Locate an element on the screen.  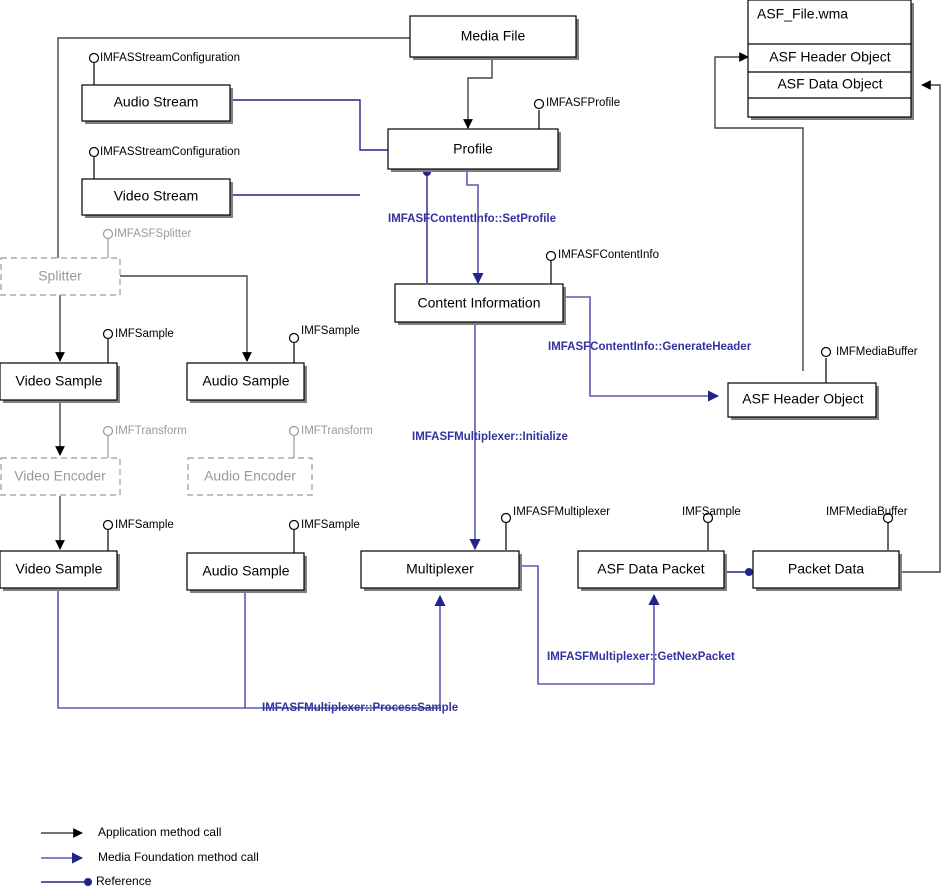
legend-dot-reference is located at coordinates (88, 882).